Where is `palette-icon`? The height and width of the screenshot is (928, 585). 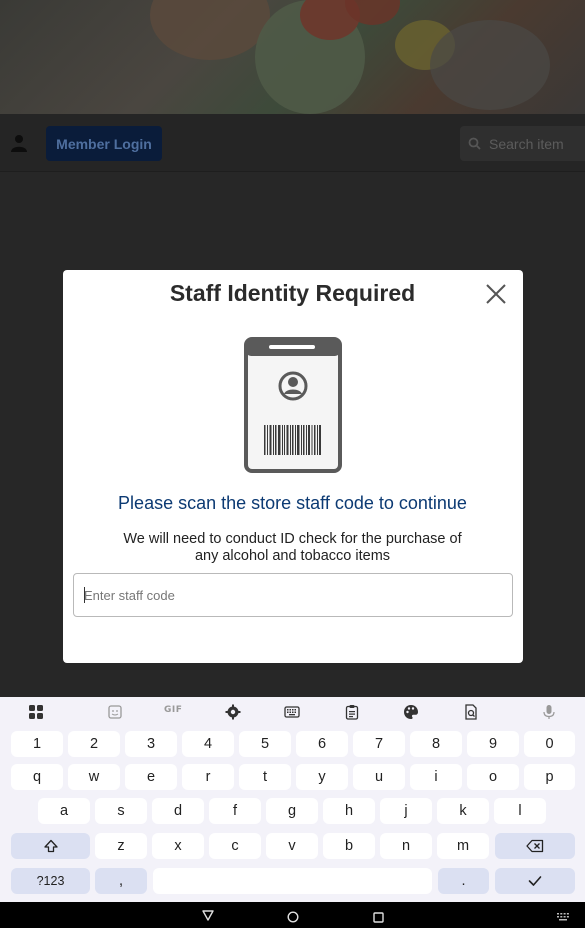 palette-icon is located at coordinates (411, 712).